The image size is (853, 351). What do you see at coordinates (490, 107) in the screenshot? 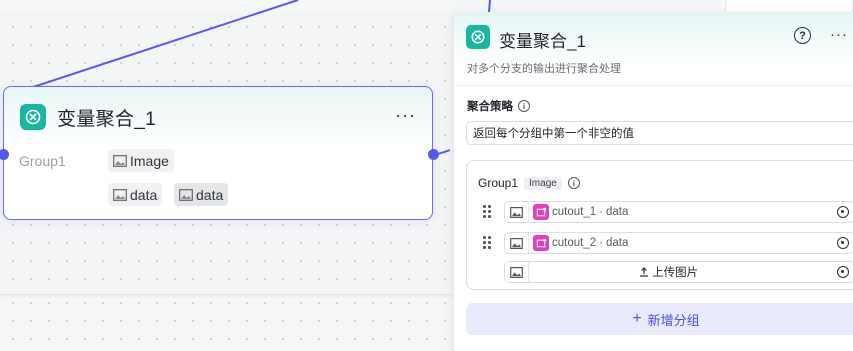
I see `strategy-label: 聚合策略` at bounding box center [490, 107].